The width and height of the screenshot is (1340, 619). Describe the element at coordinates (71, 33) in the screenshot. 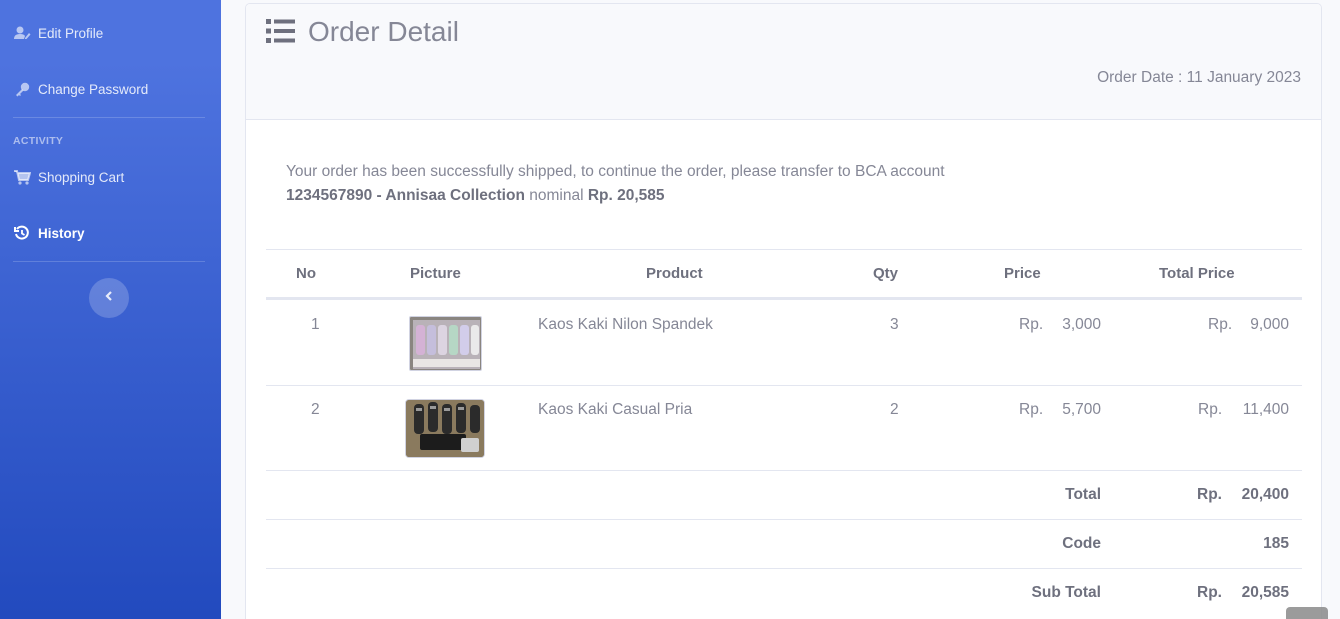

I see `sidebar-item-label: Edit Profile` at that location.